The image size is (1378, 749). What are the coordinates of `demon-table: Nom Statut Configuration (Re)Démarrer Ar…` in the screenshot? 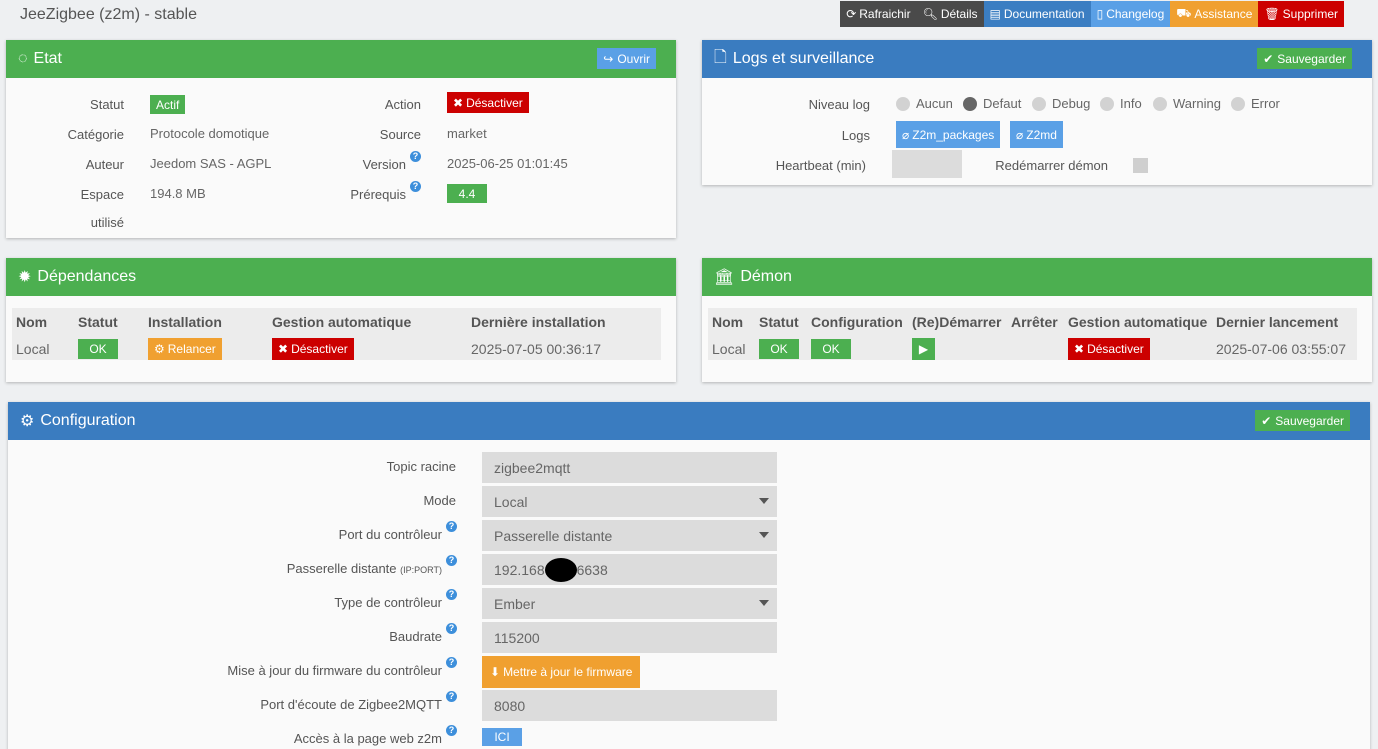 It's located at (1032, 334).